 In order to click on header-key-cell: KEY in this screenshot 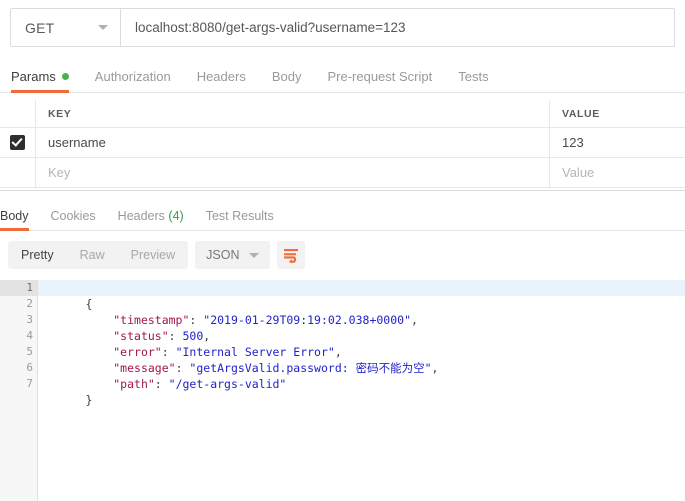, I will do `click(293, 113)`.